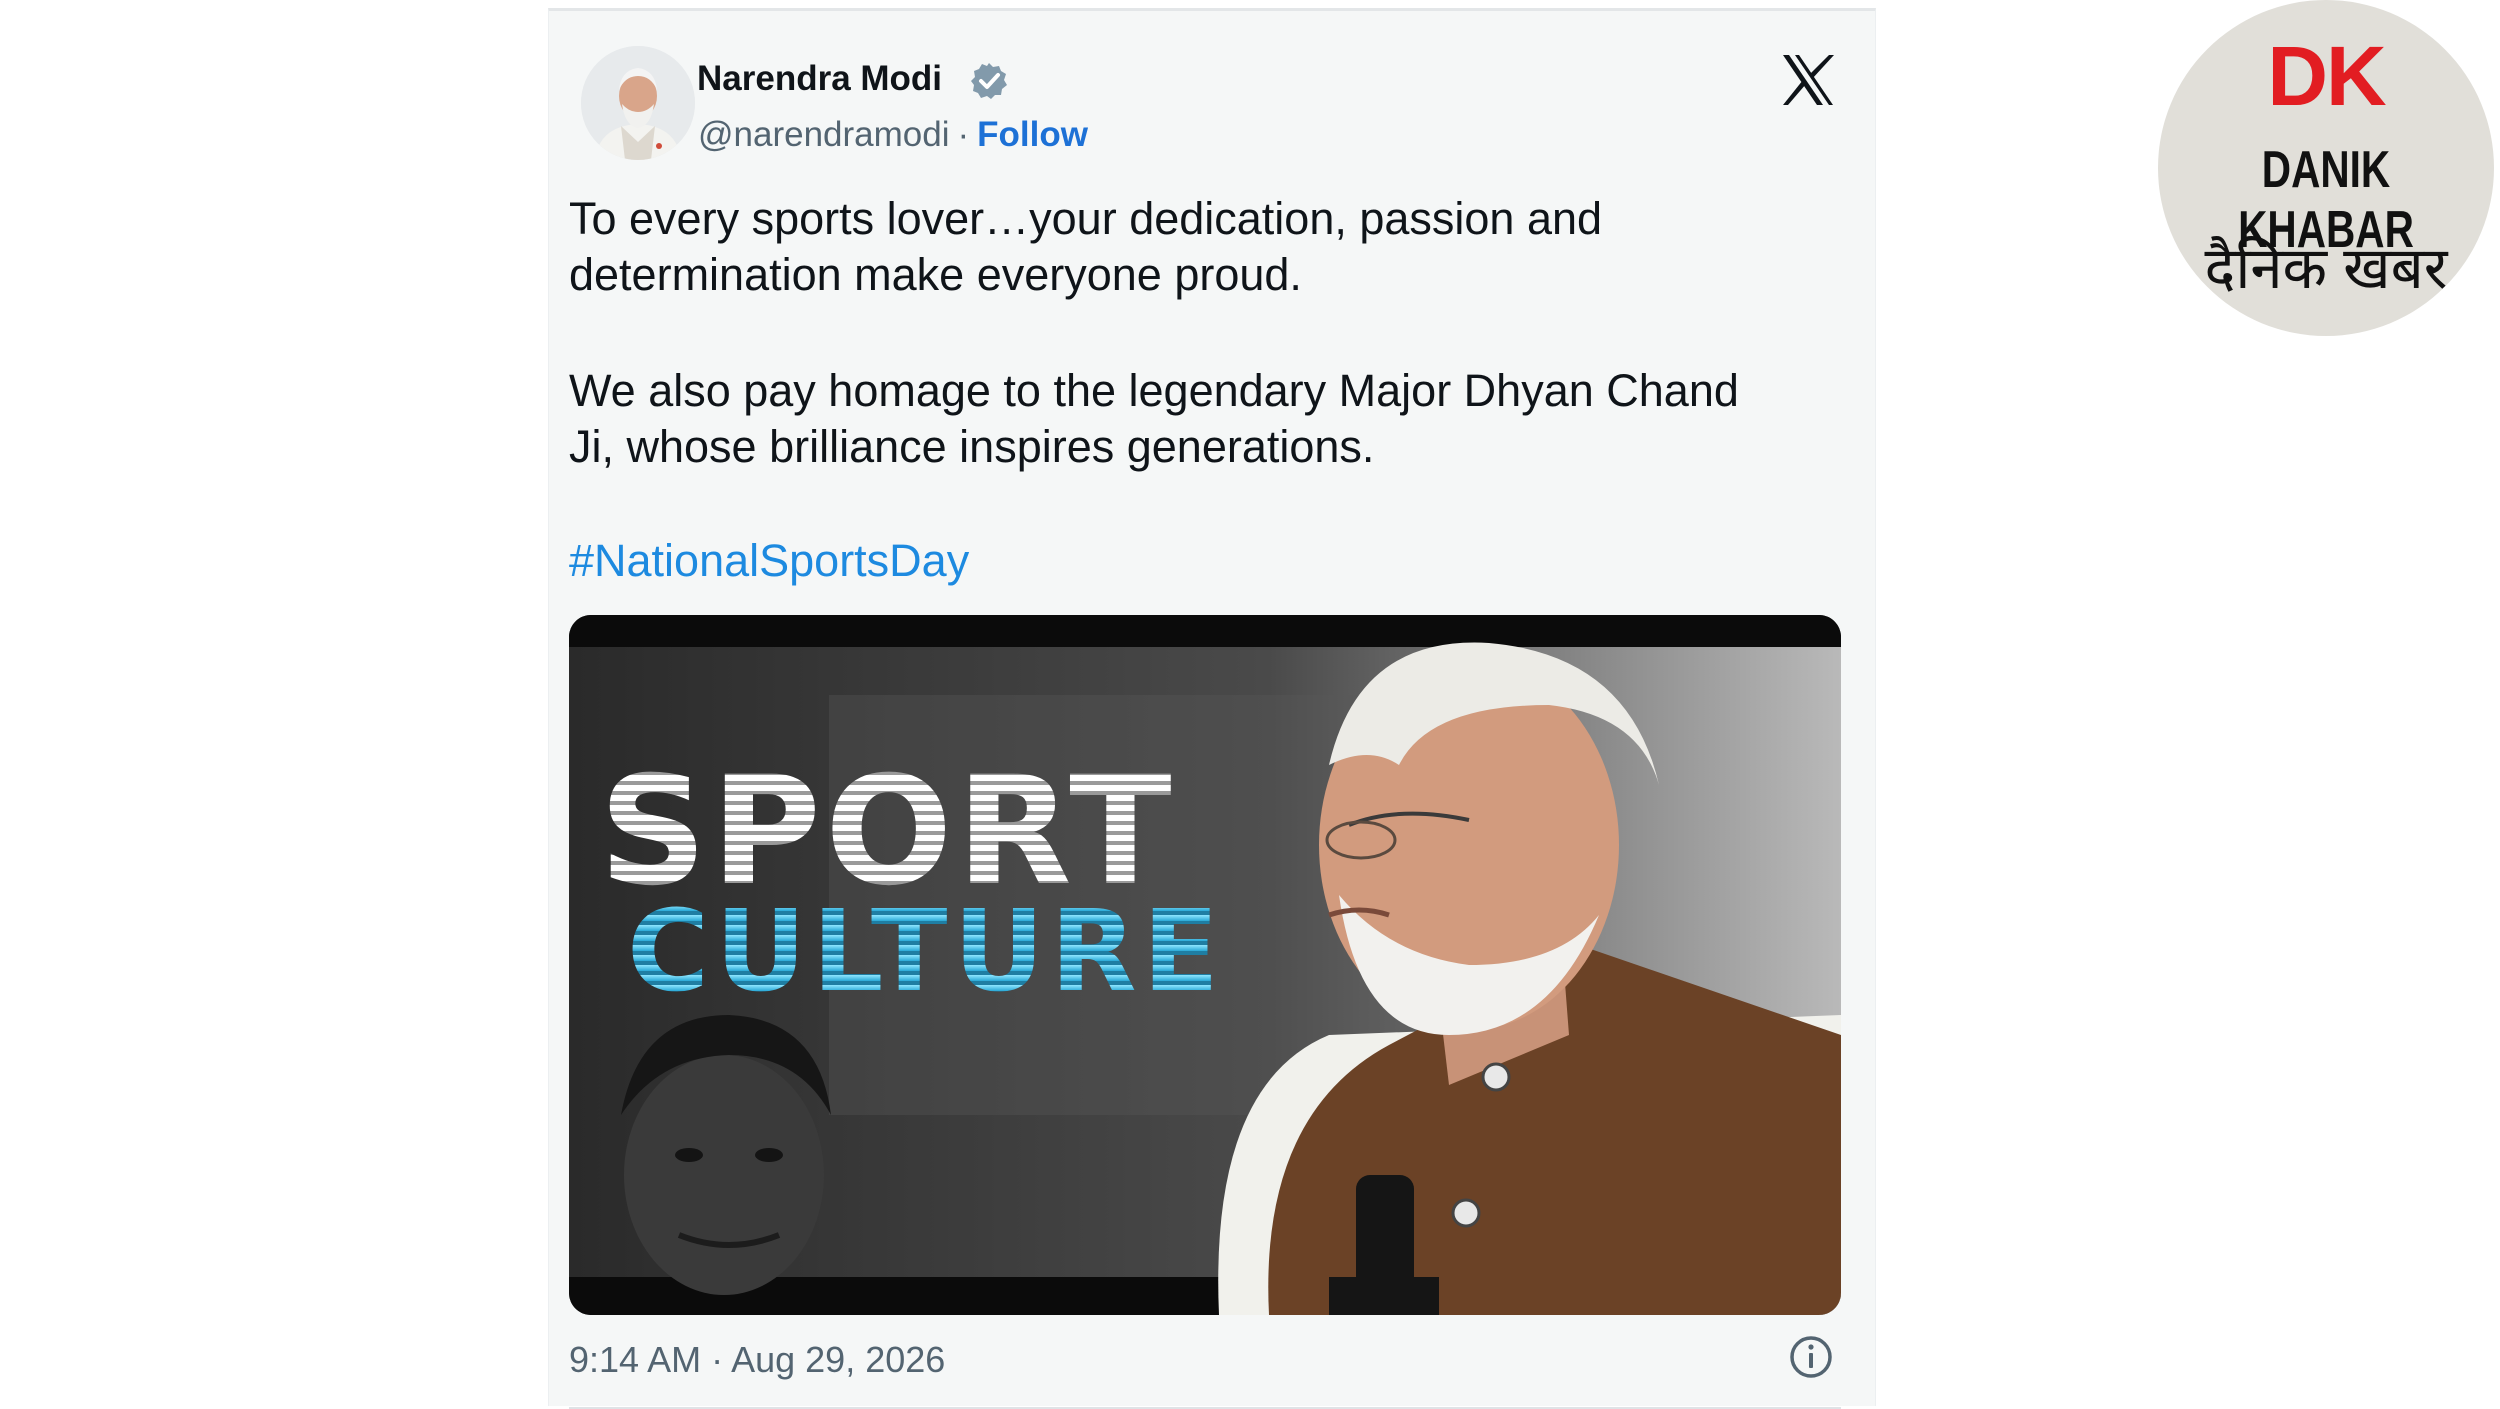  I want to click on avatar-image, so click(638, 103).